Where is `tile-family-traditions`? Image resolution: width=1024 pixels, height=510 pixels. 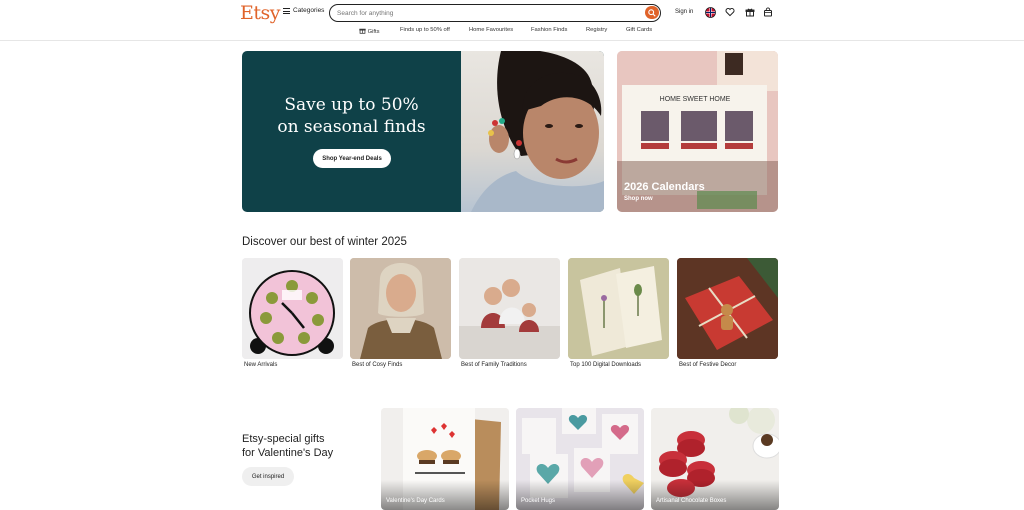 tile-family-traditions is located at coordinates (509, 308).